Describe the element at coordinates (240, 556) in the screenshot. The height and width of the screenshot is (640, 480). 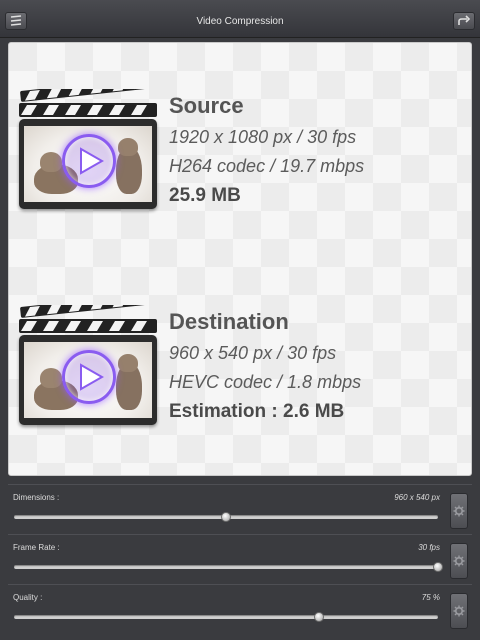
I see `frame-rate-control: Frame Rate : 30 fps` at that location.